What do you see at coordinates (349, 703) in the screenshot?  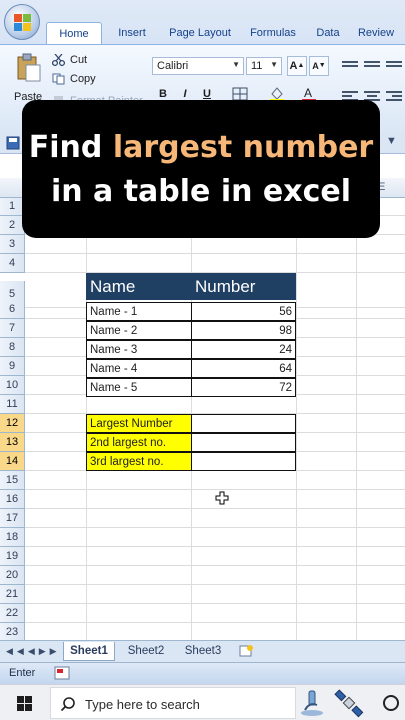 I see `satellite-icon` at bounding box center [349, 703].